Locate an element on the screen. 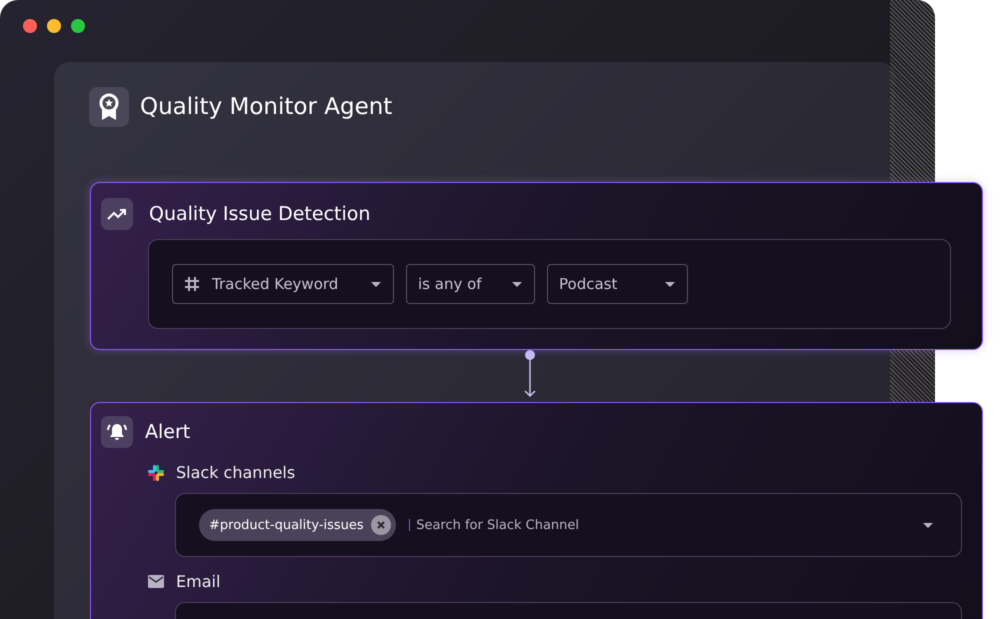 This screenshot has height=619, width=1000. agent-title: Quality Monitor Agent is located at coordinates (266, 107).